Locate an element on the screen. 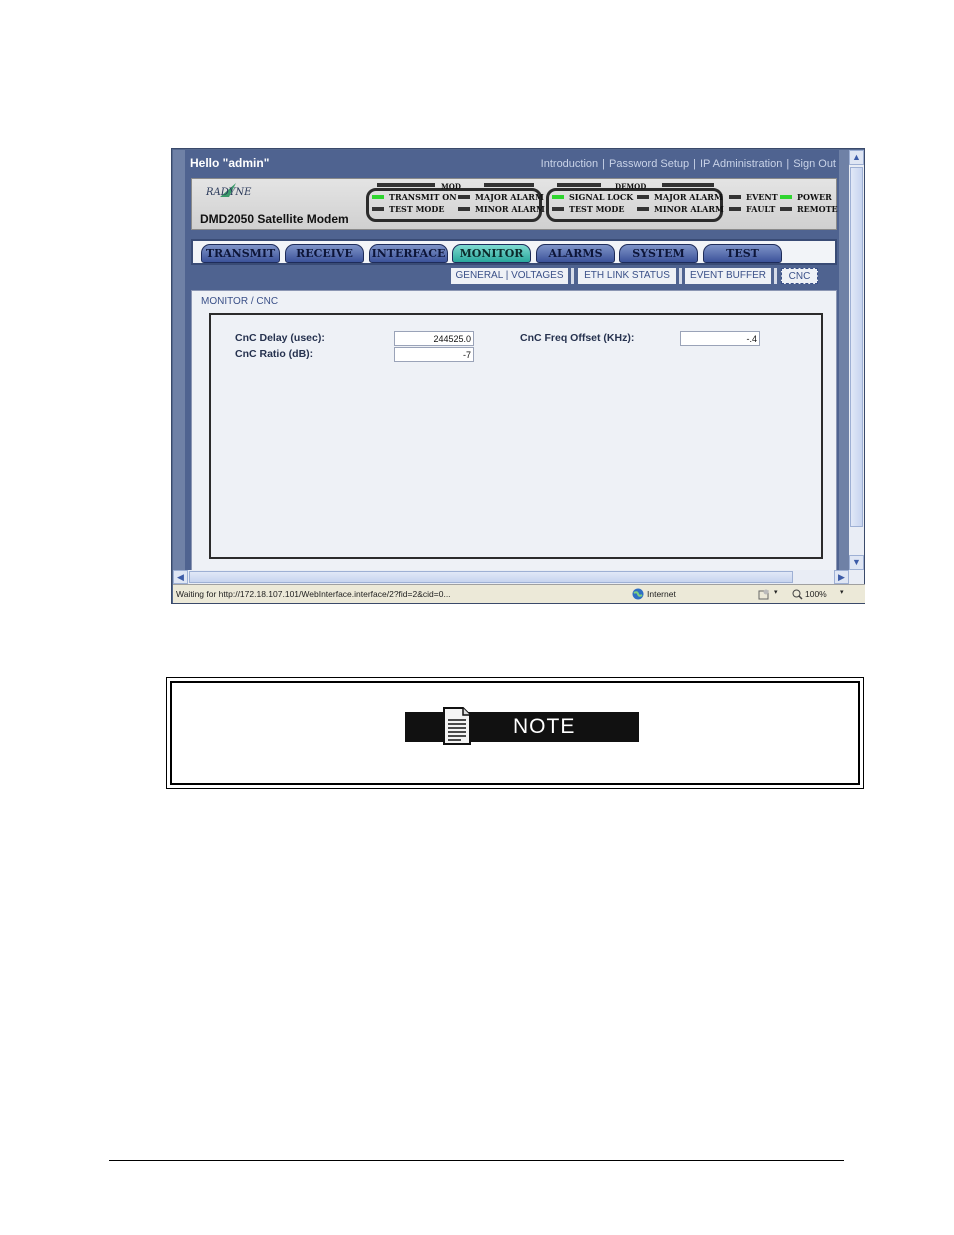  subtab-eth-link-status: ETH LINK STATUS is located at coordinates (627, 276).